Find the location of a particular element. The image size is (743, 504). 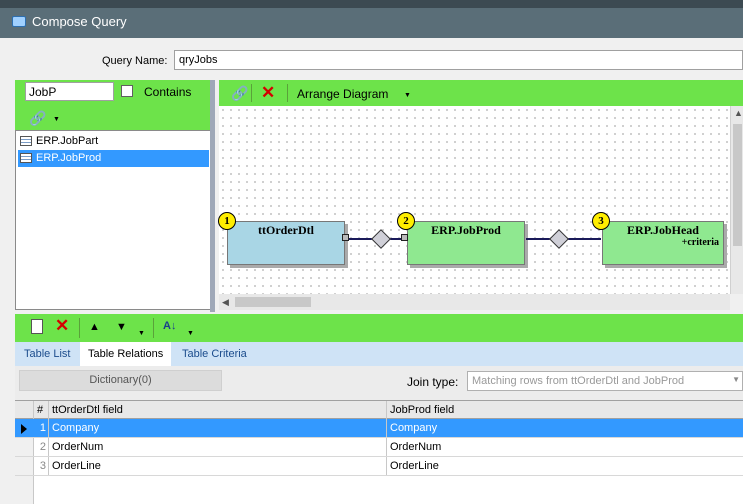

relations-toolbar: ✕ ▲ ▼ ▼ A↓ ▼ is located at coordinates (379, 328).